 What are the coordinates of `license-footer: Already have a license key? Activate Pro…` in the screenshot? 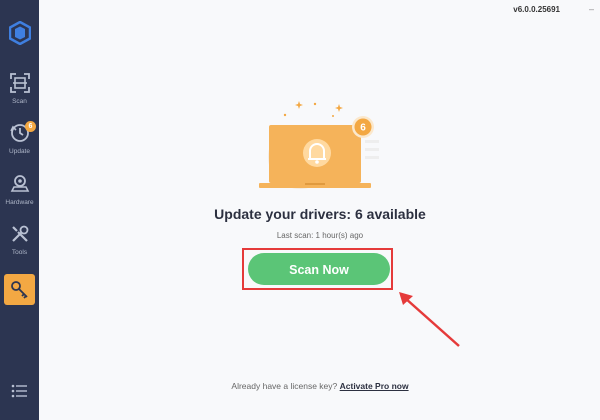 It's located at (320, 386).